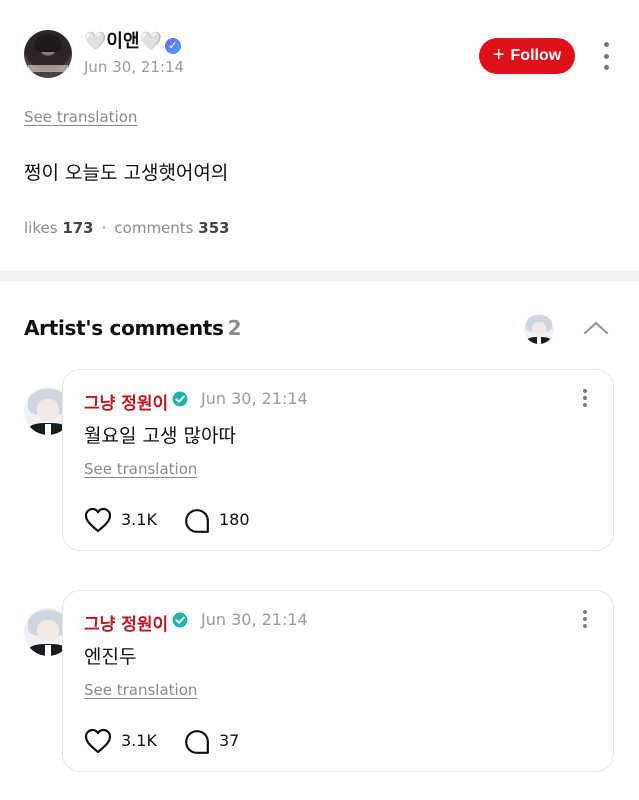 The width and height of the screenshot is (639, 800). Describe the element at coordinates (536, 55) in the screenshot. I see `follow-label: Follow` at that location.